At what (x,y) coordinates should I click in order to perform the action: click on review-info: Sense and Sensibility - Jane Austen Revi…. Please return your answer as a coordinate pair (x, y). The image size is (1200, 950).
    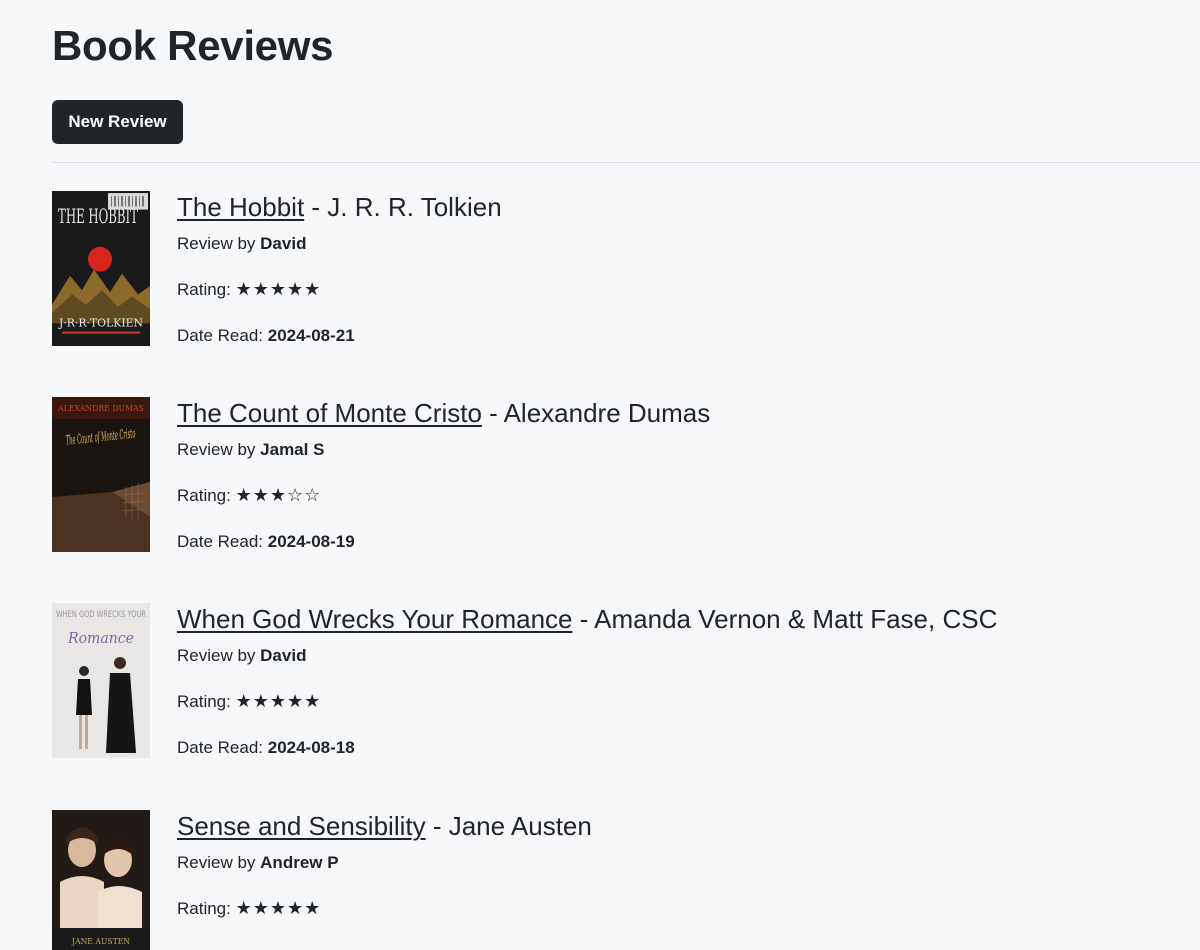
    Looking at the image, I should click on (677, 864).